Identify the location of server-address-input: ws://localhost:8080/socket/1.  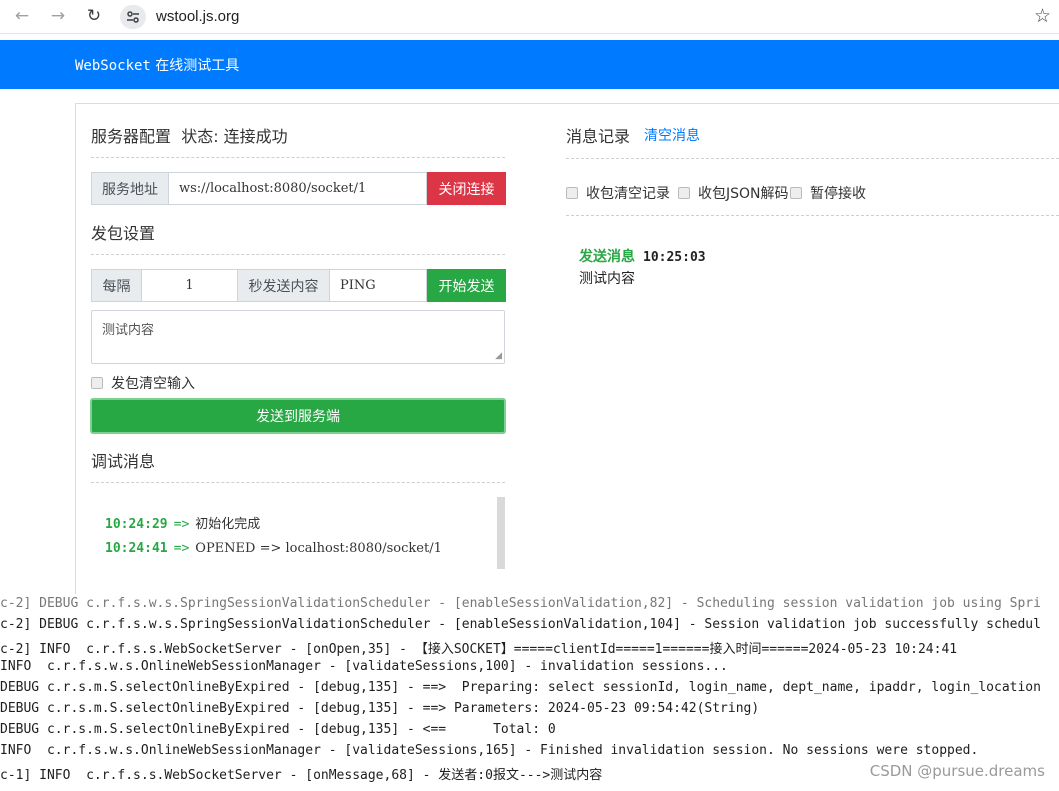
(298, 188).